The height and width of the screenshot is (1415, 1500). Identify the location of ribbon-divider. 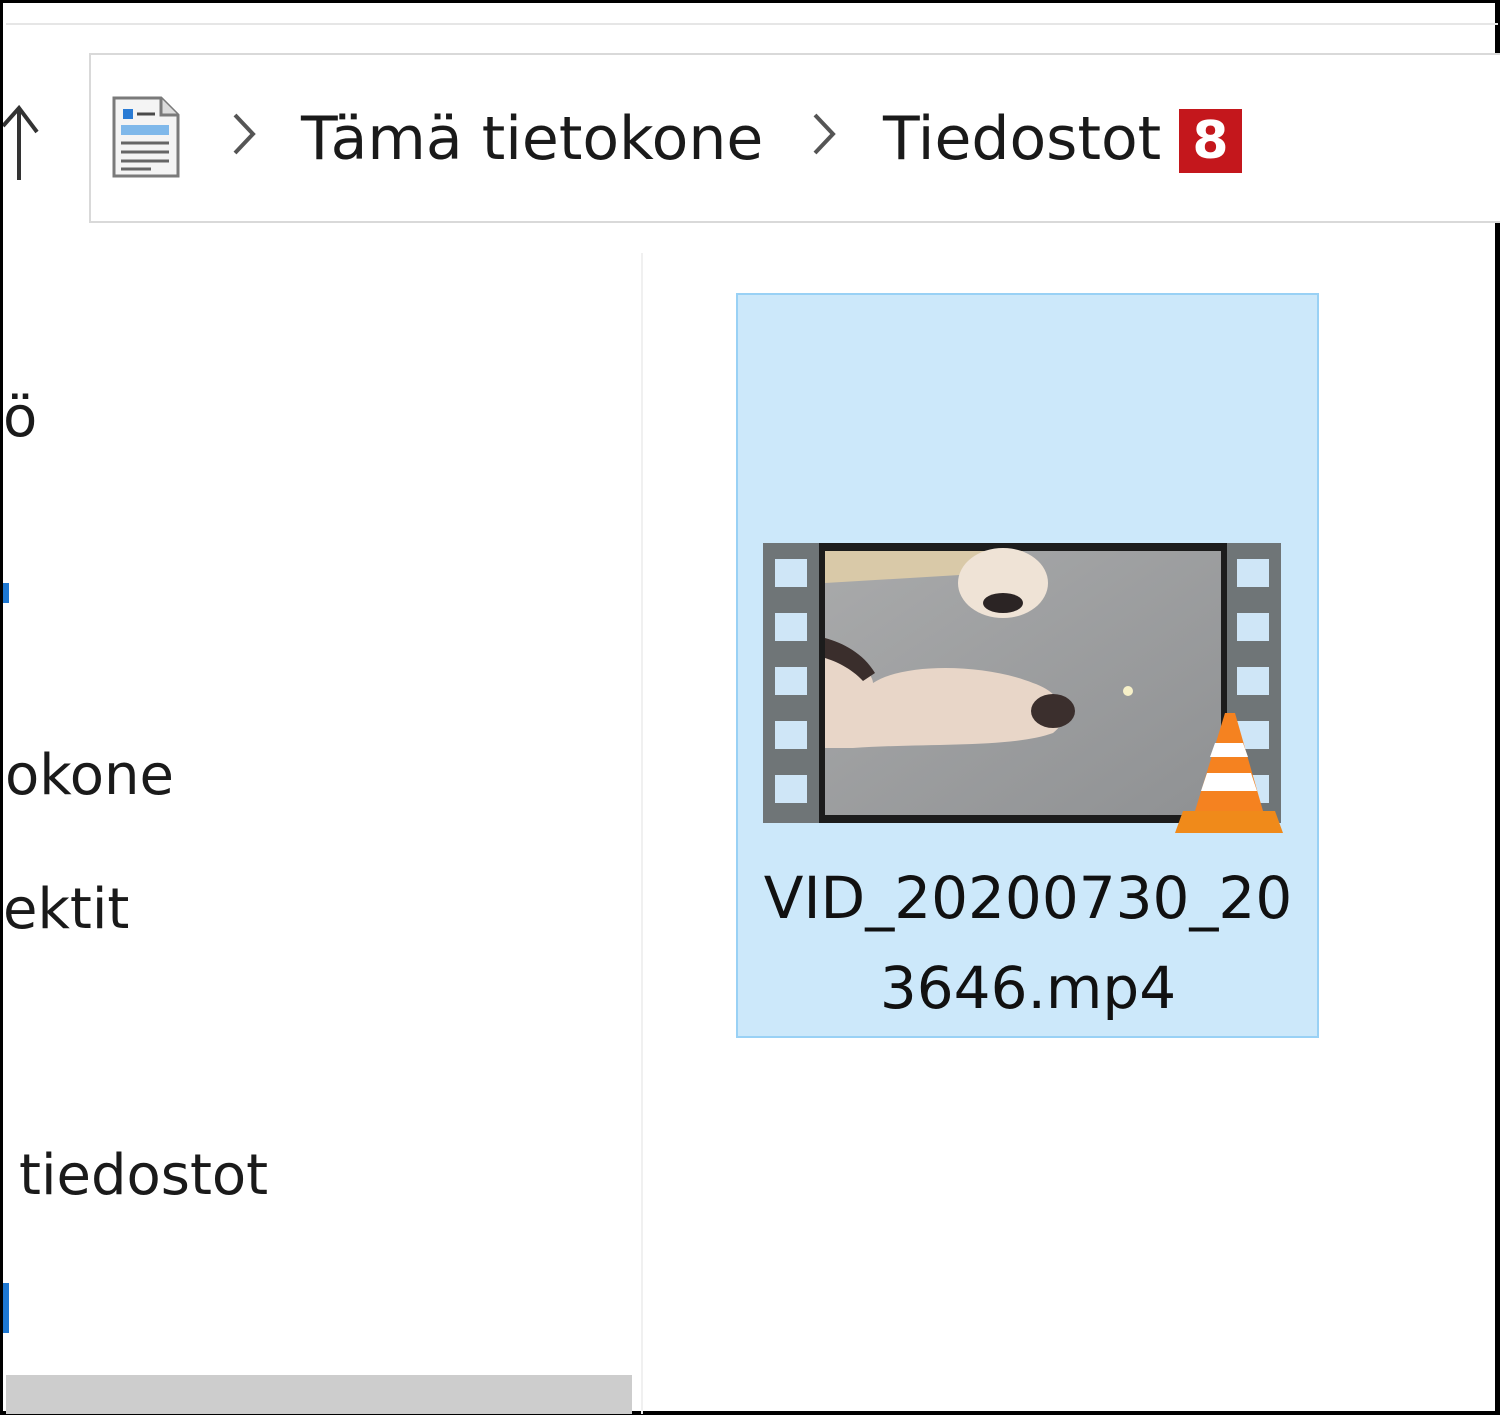
(752, 24).